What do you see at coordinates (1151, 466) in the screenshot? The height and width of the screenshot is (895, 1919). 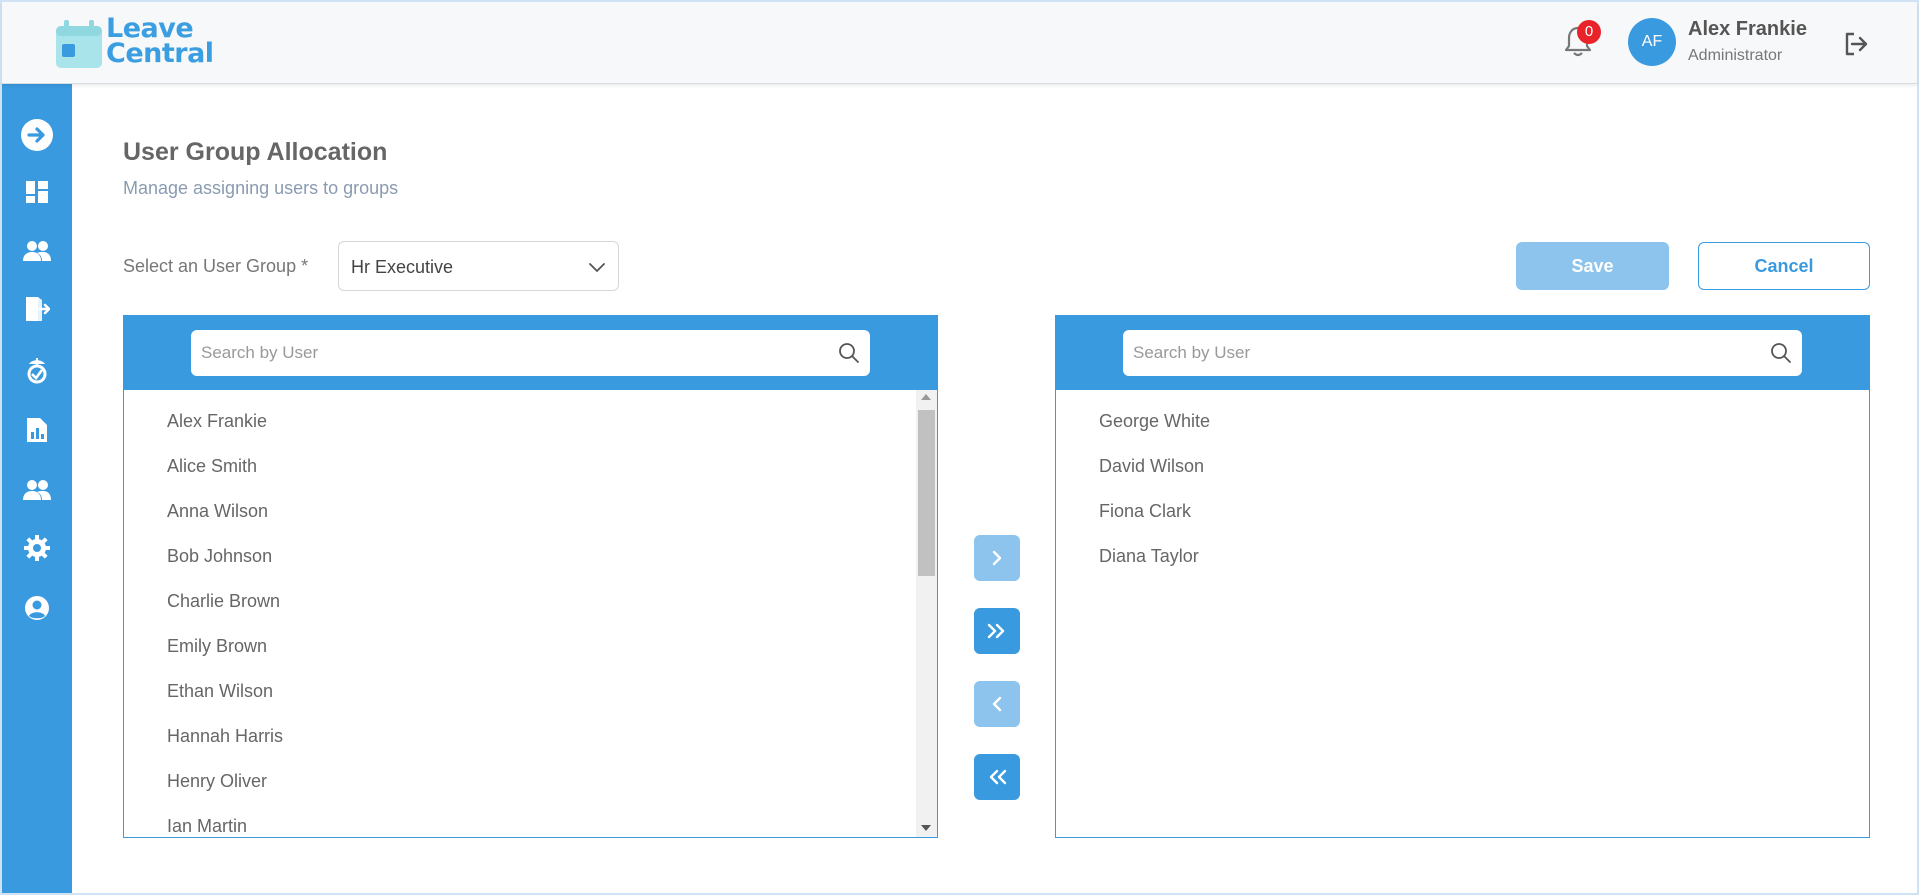 I see `assigned-user-item: David Wilson` at bounding box center [1151, 466].